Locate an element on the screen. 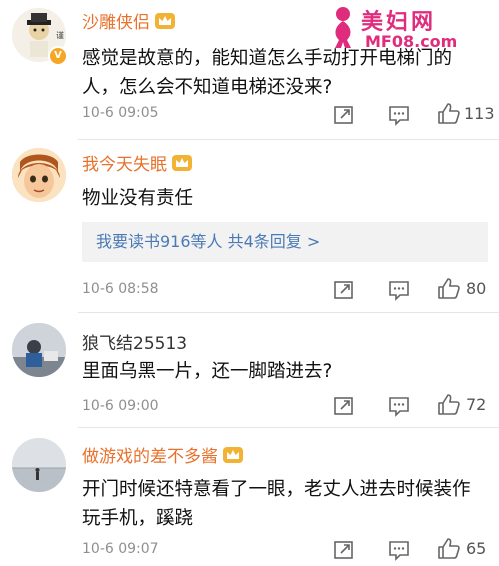 The image size is (499, 566). svg-text: 谨 is located at coordinates (60, 35).